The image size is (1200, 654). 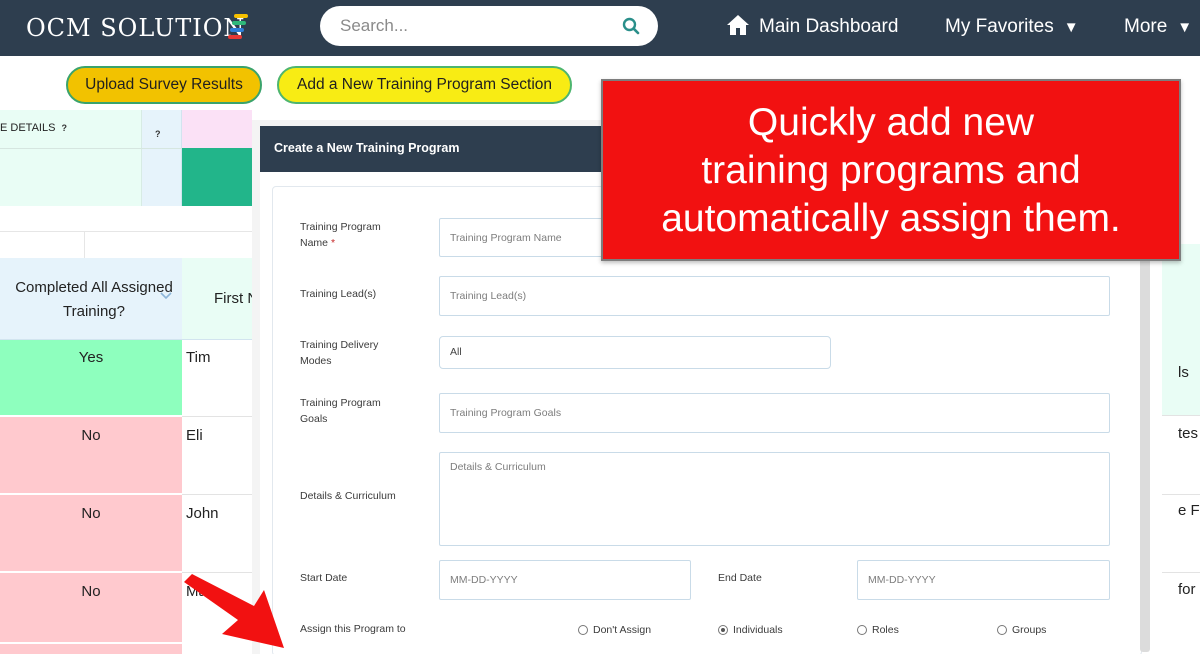 I want to click on chevron-down-icon, so click(x=166, y=296).